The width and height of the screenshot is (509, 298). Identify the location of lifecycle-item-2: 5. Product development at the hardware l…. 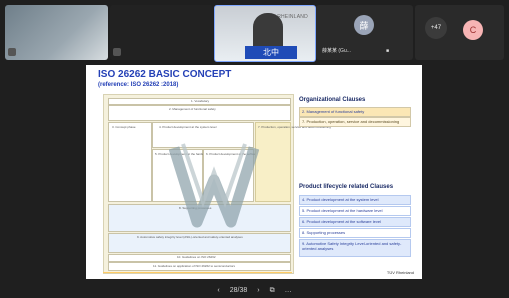
(355, 211).